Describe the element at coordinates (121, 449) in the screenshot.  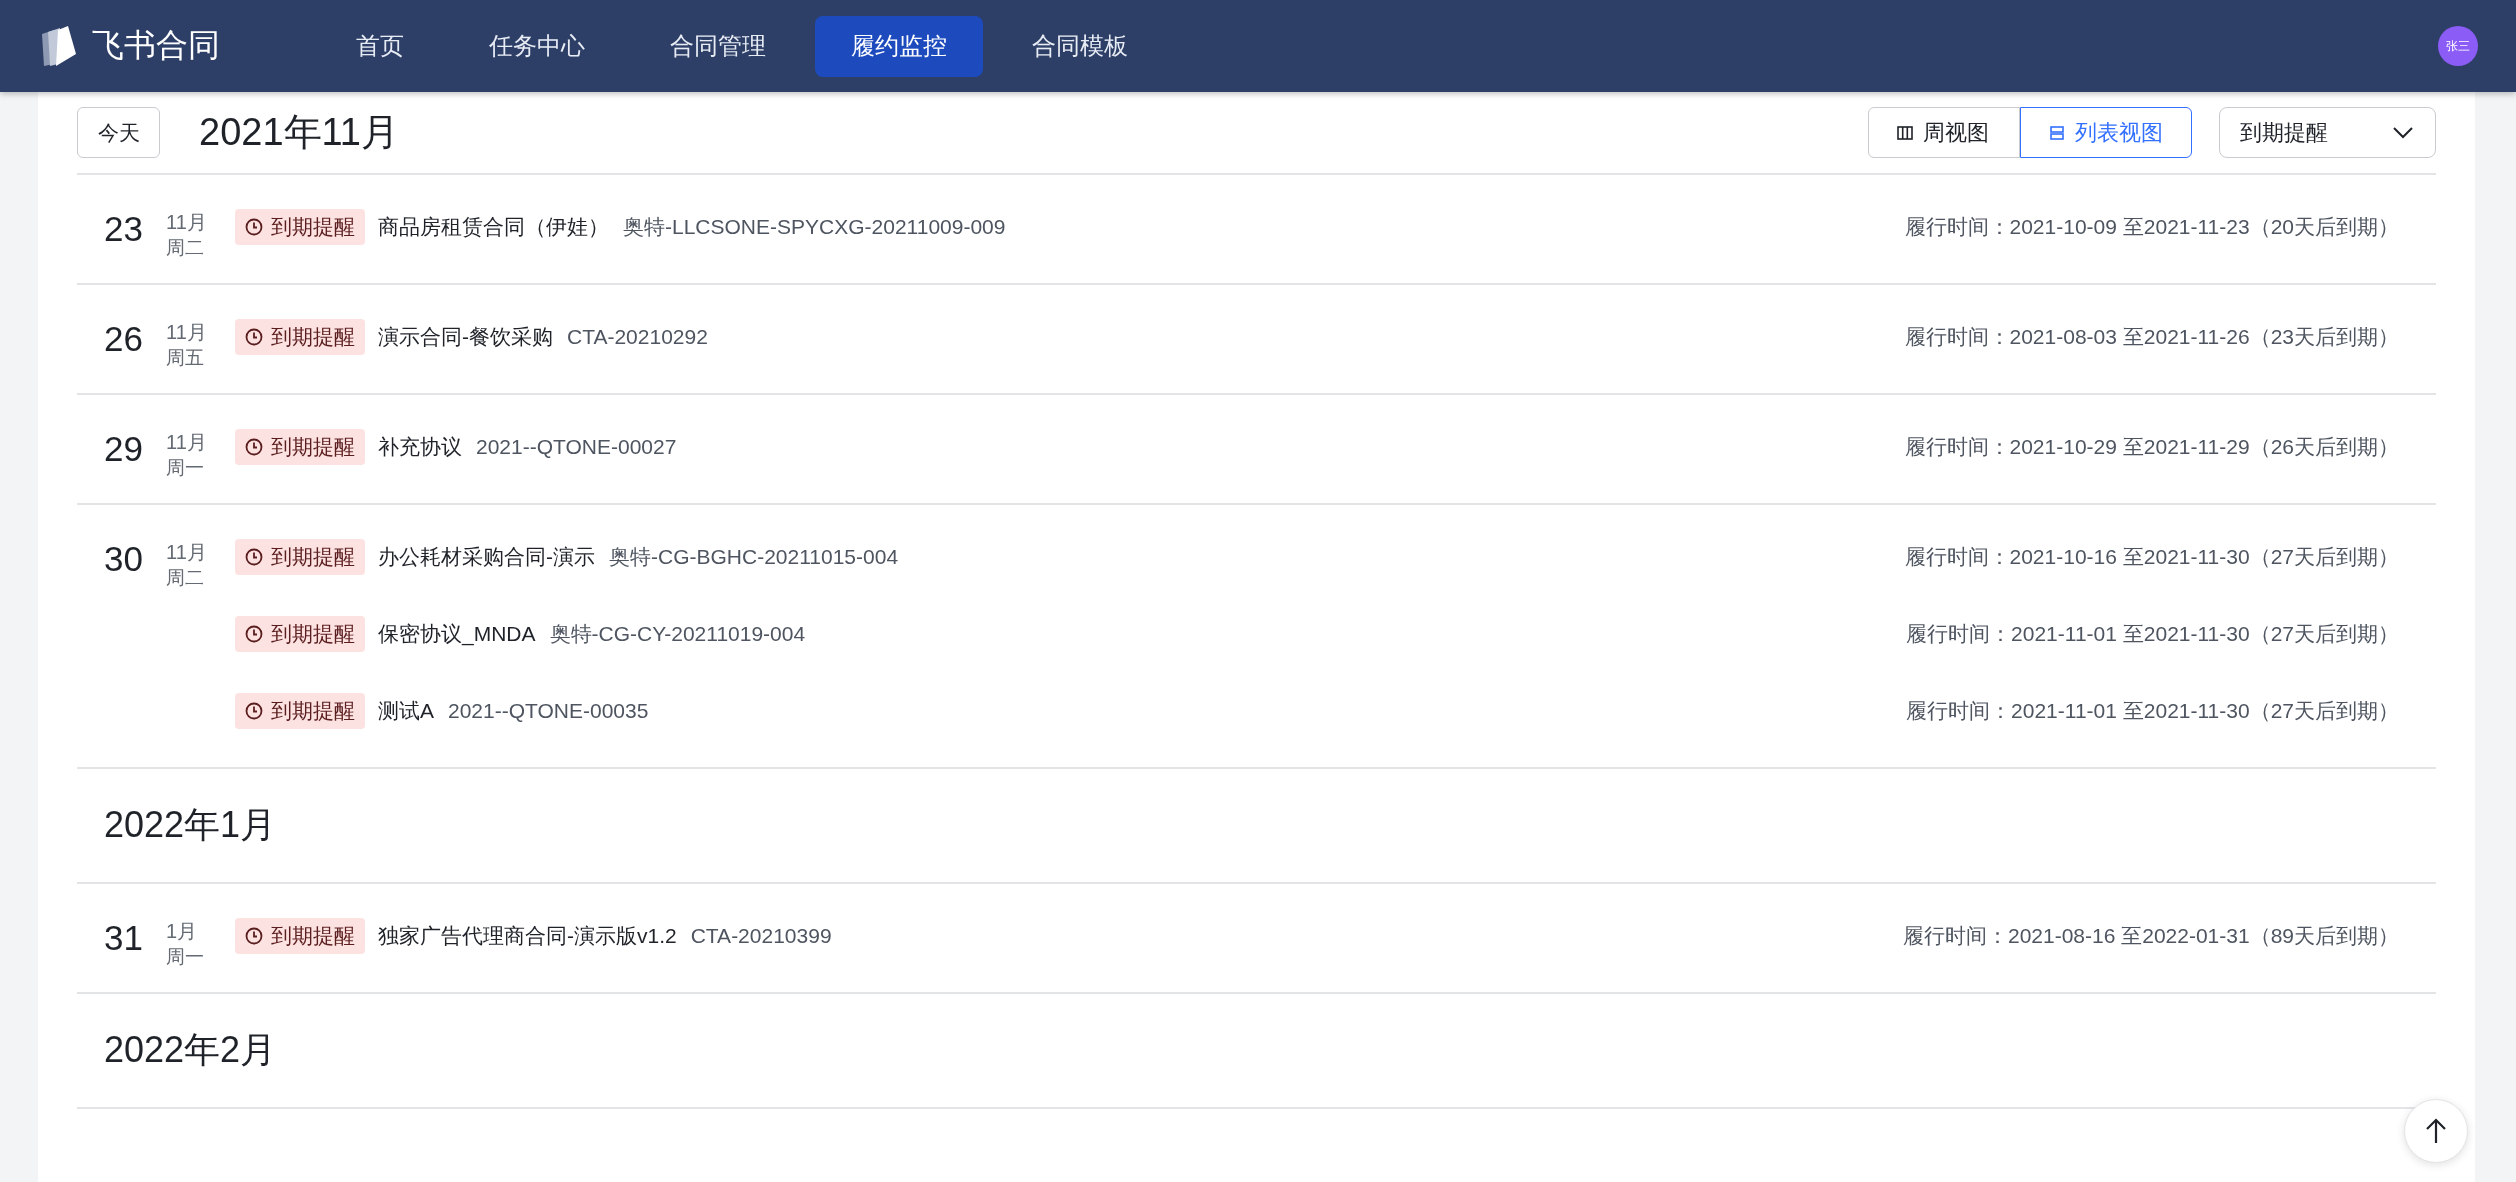
I see `day-number: 29` at that location.